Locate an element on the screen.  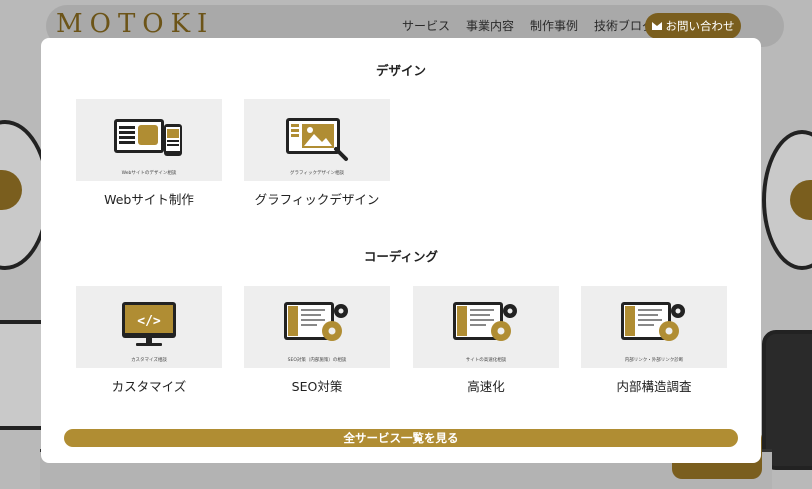
card-image: Webサイトのデザイン相談 is located at coordinates (149, 140).